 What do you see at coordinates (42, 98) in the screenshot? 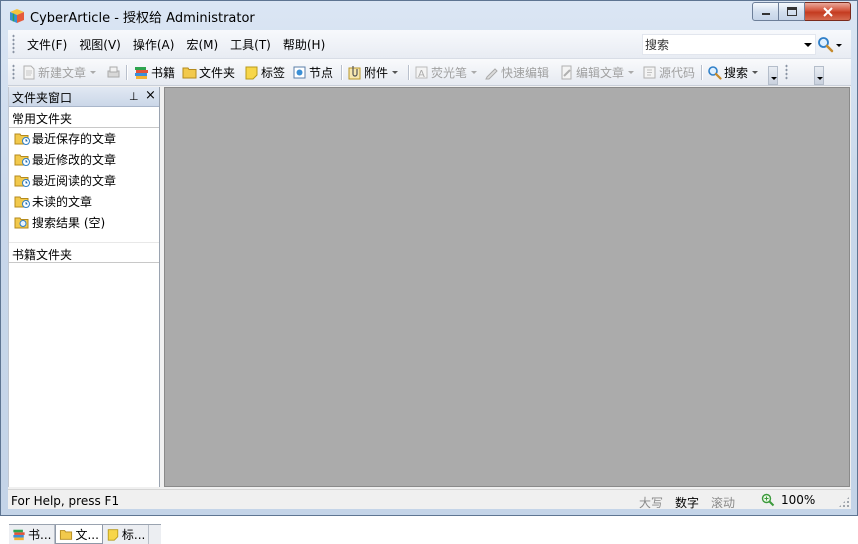
I see `folder-panel-title: 文件夹窗口` at bounding box center [42, 98].